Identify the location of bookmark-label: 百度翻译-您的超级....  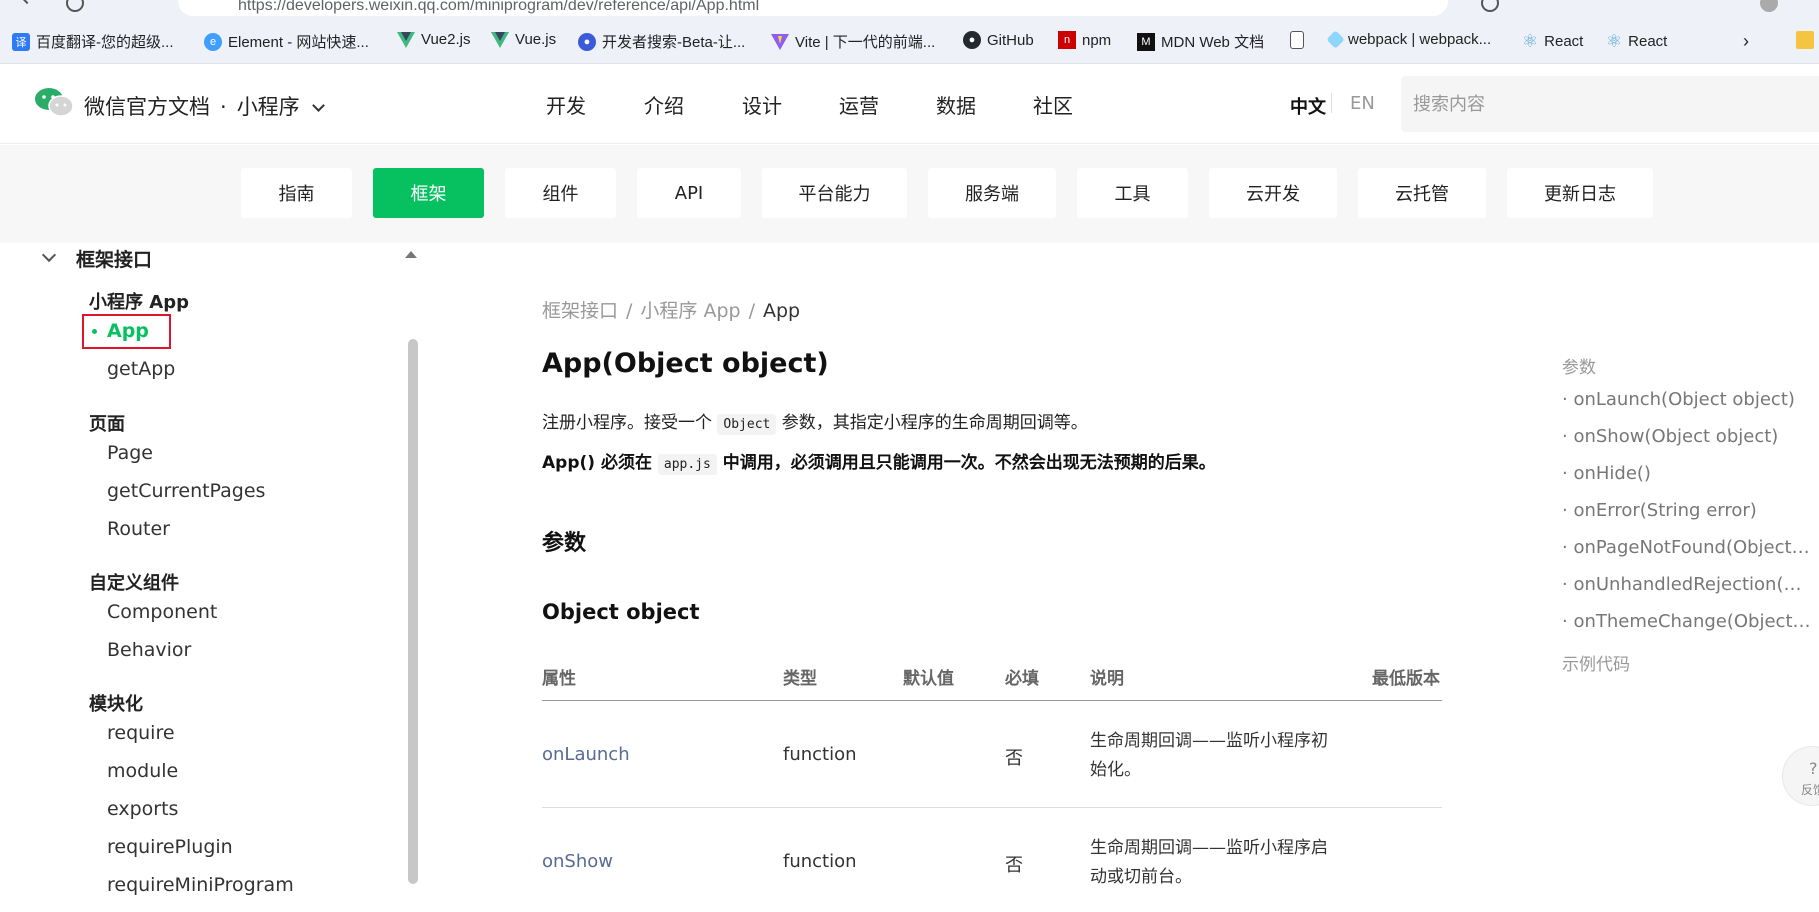
(105, 42).